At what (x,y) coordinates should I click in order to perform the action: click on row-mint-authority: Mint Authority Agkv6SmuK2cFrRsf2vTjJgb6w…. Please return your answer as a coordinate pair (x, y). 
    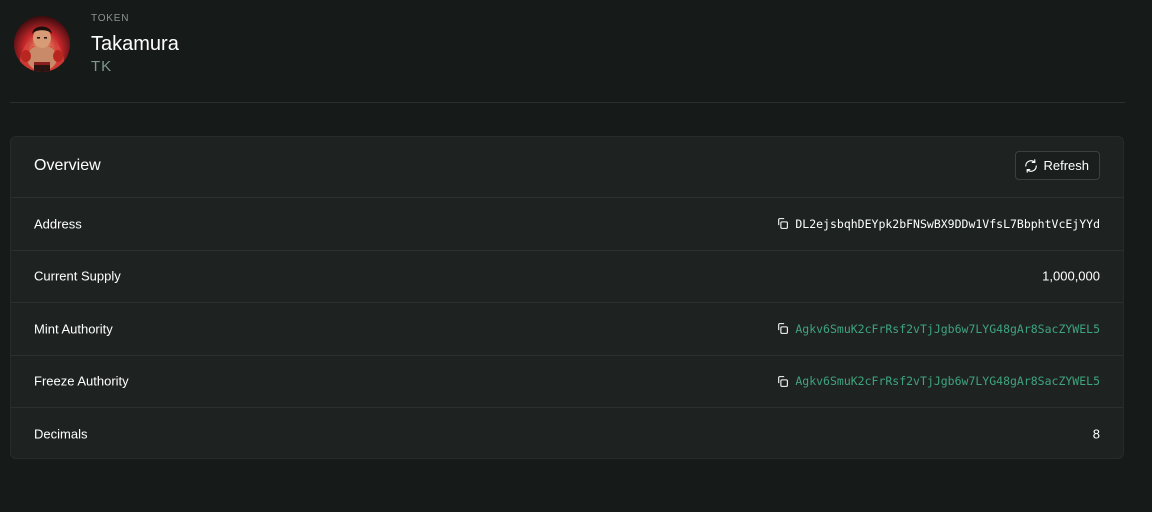
    Looking at the image, I should click on (567, 329).